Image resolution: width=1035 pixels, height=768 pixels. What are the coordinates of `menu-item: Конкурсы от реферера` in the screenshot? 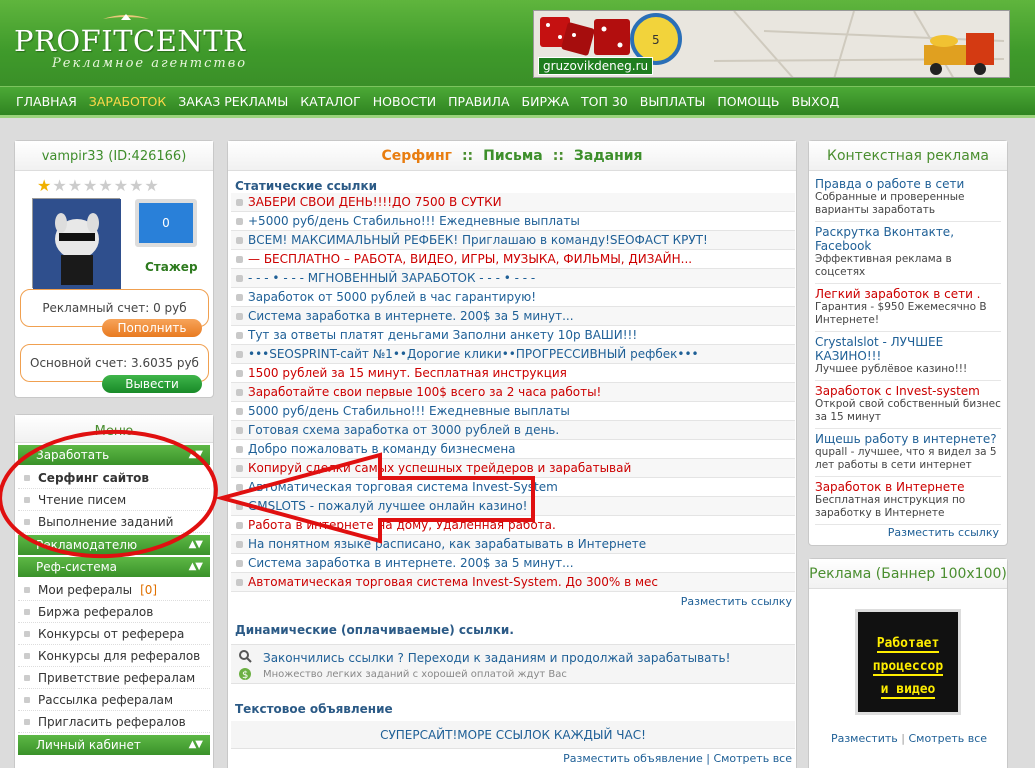 It's located at (114, 634).